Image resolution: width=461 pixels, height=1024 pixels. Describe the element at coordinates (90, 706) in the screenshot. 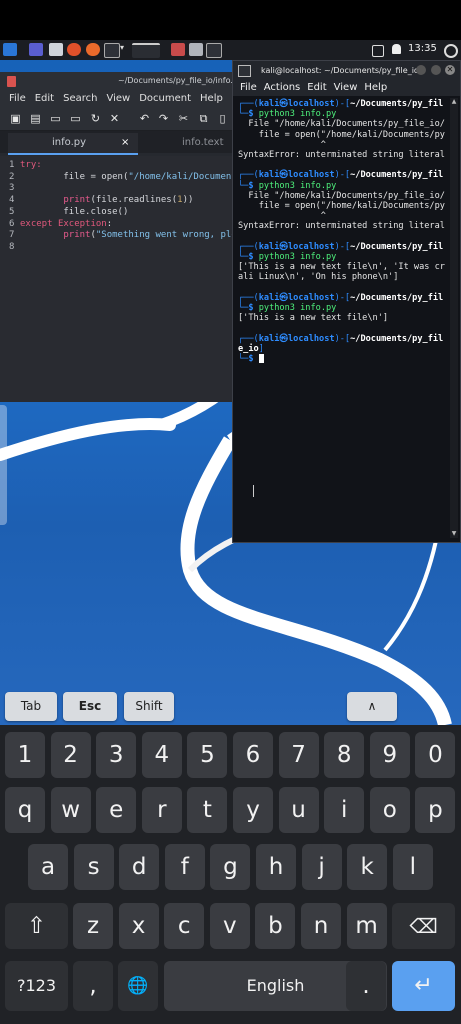

I see `esc-key: Esc` at that location.